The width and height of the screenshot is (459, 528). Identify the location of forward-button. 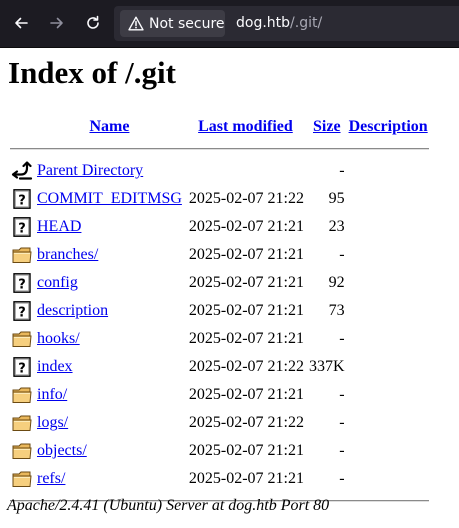
(57, 23).